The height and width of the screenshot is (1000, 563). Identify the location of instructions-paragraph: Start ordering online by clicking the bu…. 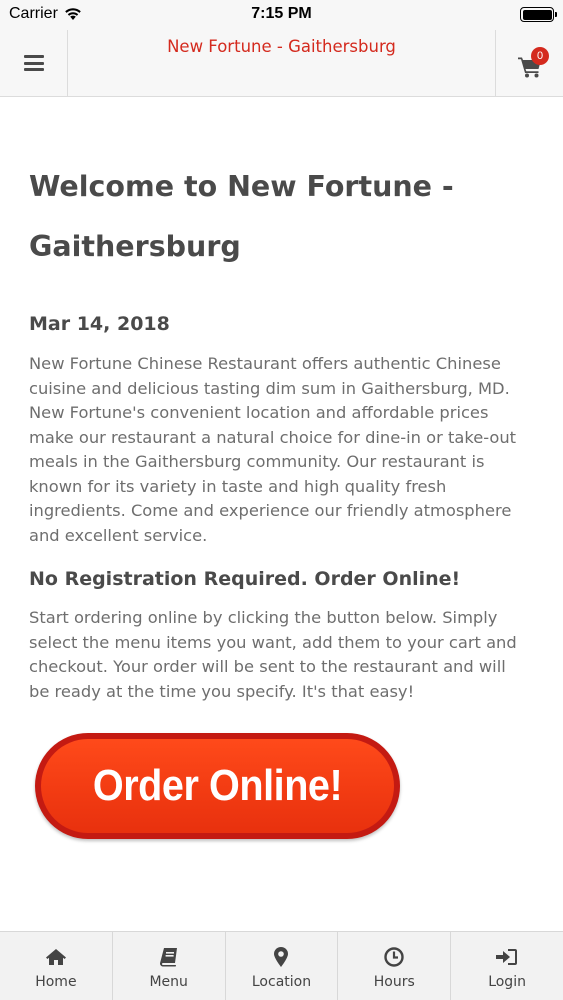
(273, 654).